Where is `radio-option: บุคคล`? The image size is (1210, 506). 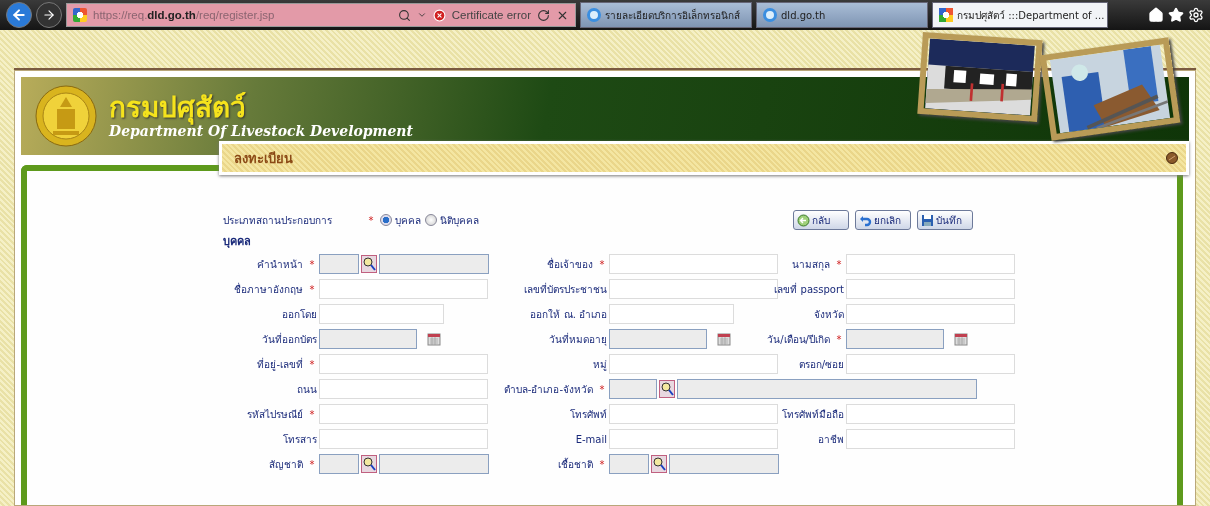
radio-option: บุคคล is located at coordinates (400, 220).